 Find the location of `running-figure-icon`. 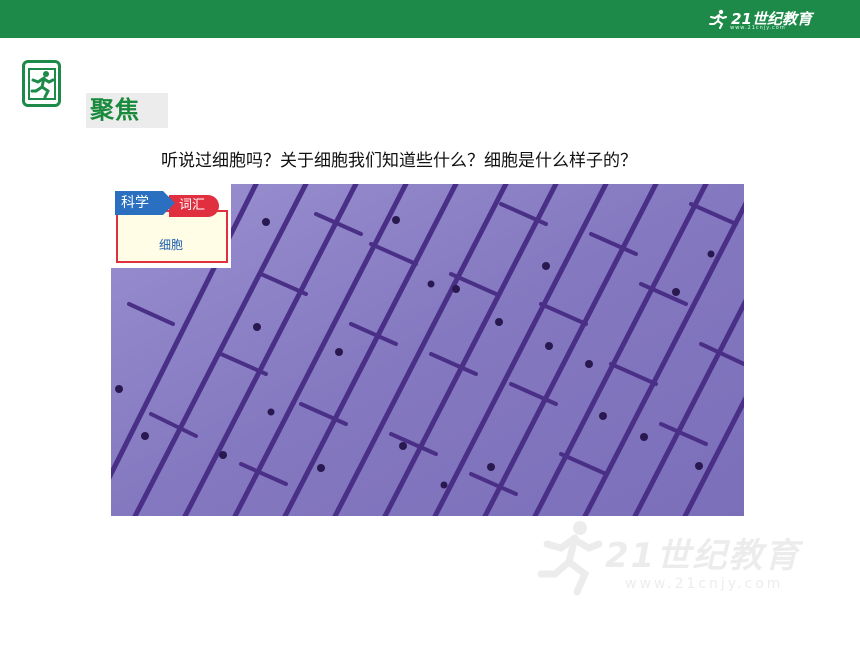

running-figure-icon is located at coordinates (41, 83).